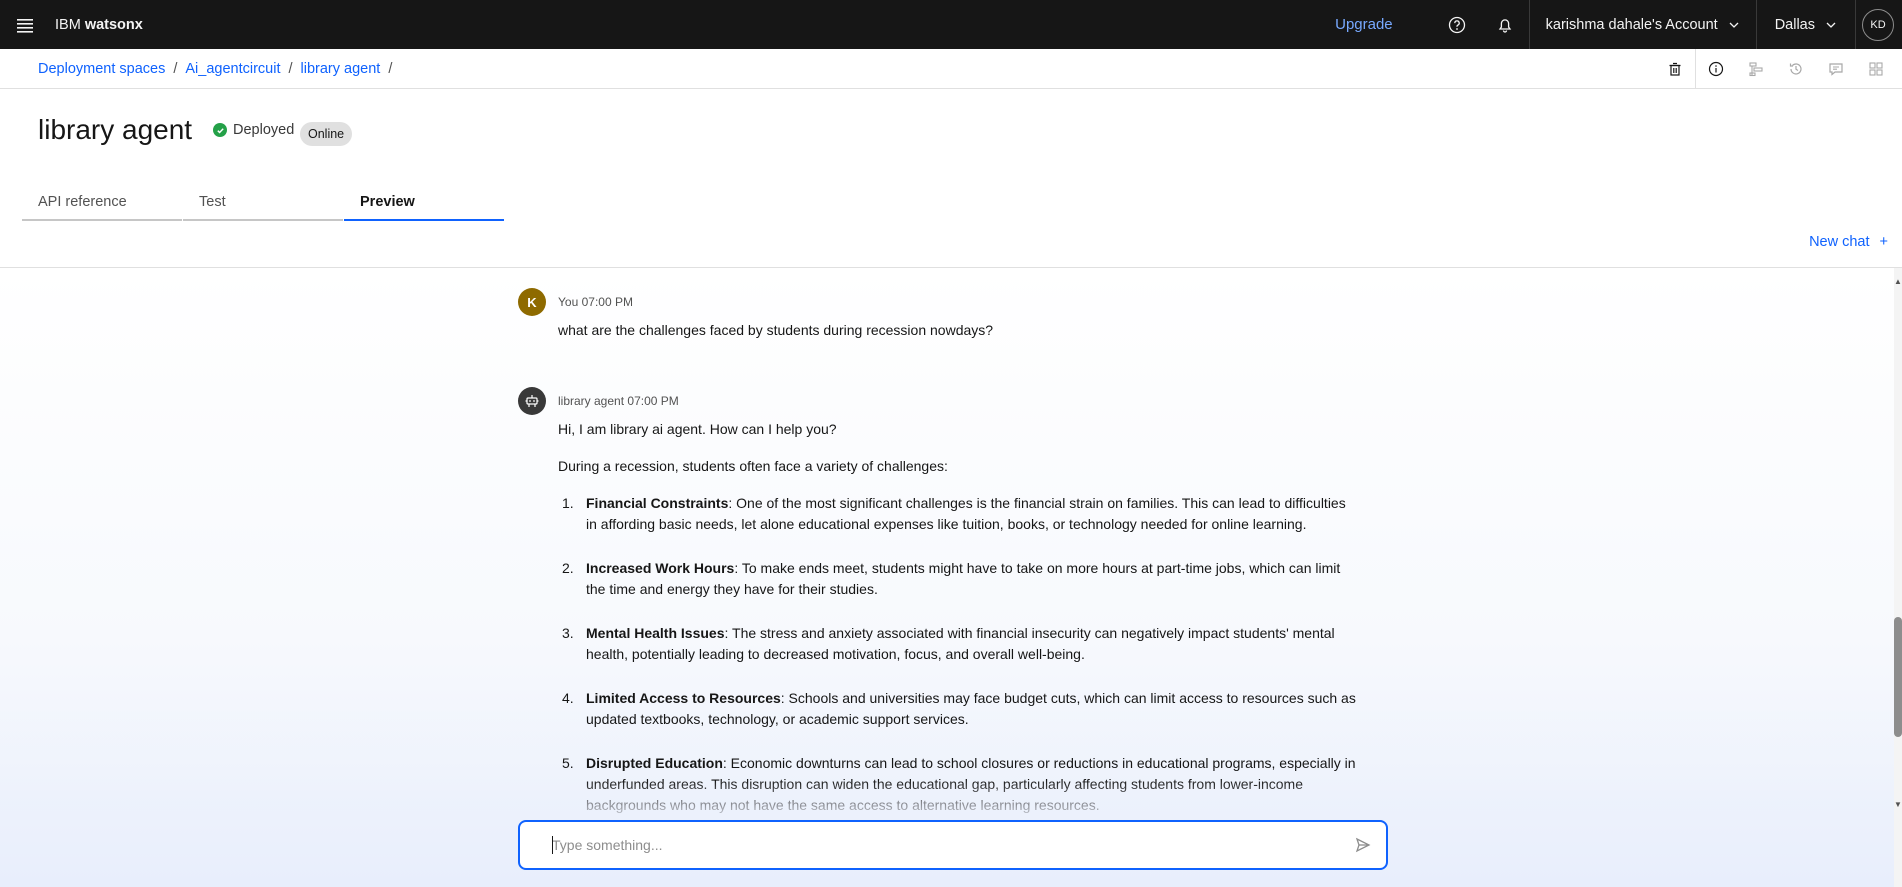 This screenshot has height=887, width=1902. I want to click on list-item-title: Mental Health Issues, so click(655, 633).